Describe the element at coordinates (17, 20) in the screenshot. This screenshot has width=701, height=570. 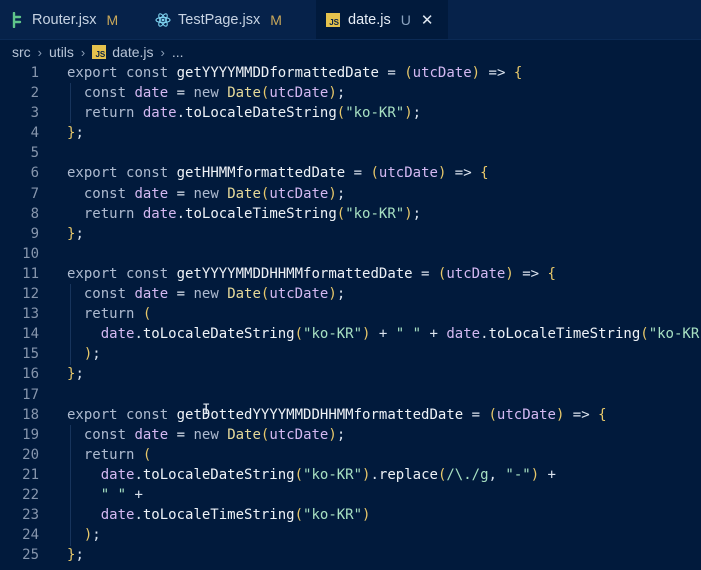
I see `git-branch-icon` at that location.